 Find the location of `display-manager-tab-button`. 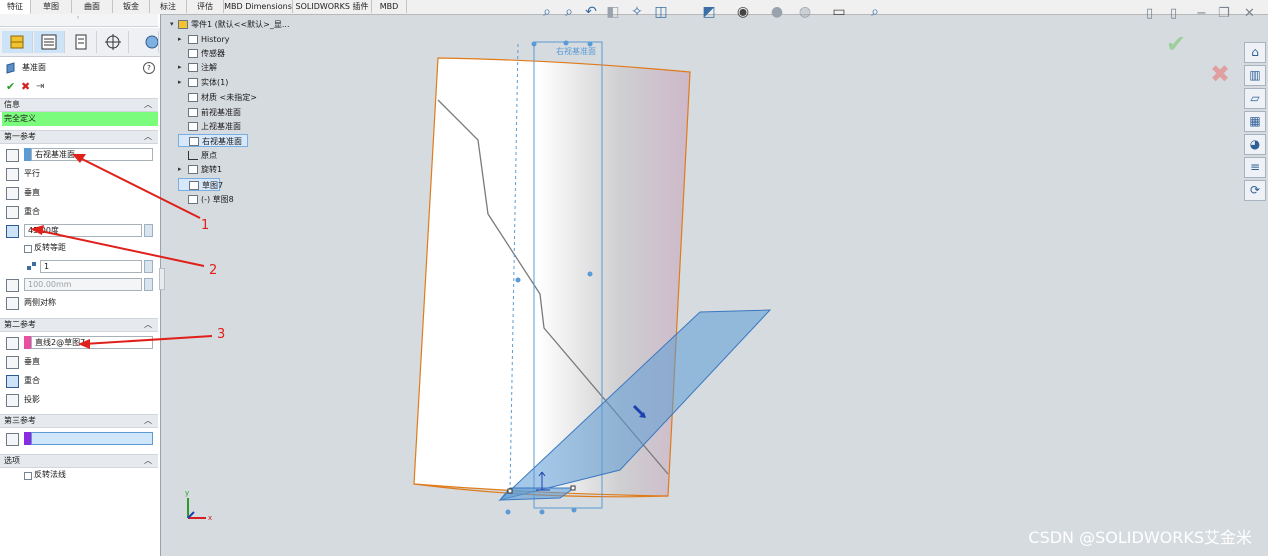

display-manager-tab-button is located at coordinates (144, 42).